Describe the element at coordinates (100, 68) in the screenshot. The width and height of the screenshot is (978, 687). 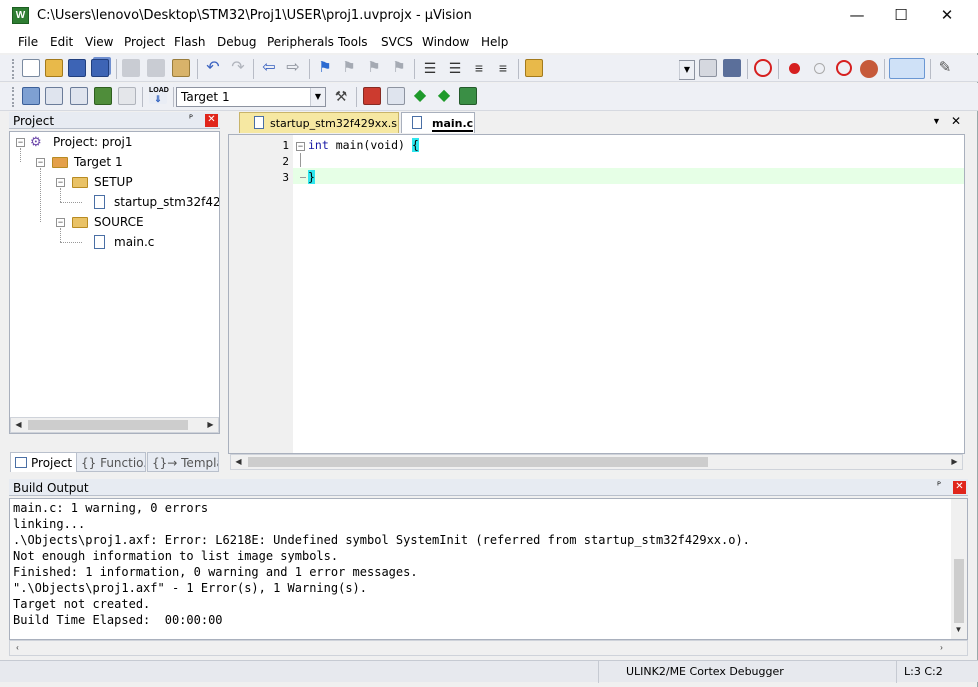
I see `save-all-icon` at that location.